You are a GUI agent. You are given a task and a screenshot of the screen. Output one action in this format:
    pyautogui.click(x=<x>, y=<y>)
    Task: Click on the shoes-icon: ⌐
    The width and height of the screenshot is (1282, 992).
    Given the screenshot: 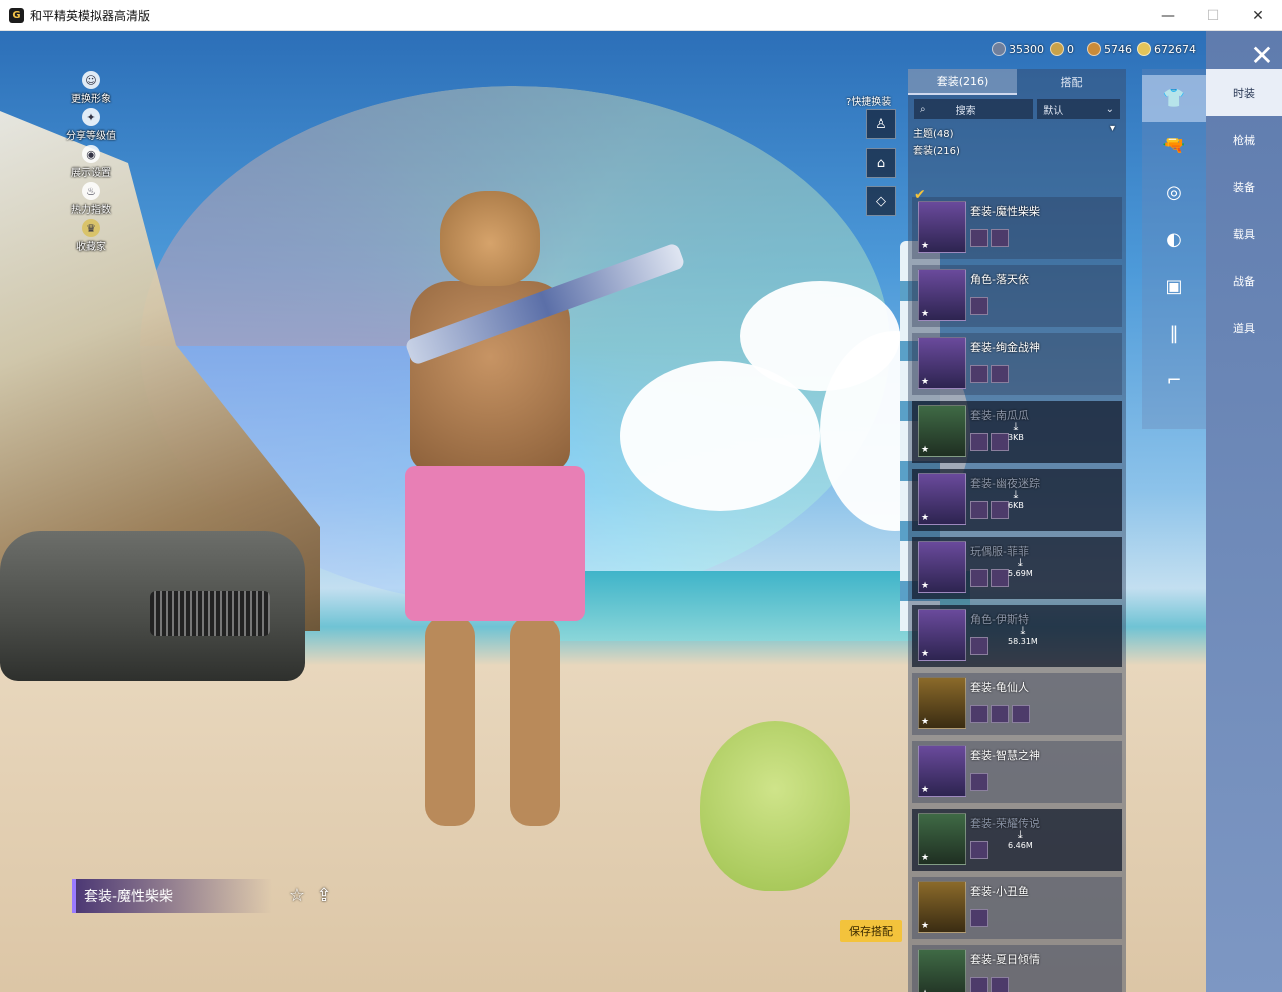 What is the action you would take?
    pyautogui.click(x=1174, y=380)
    